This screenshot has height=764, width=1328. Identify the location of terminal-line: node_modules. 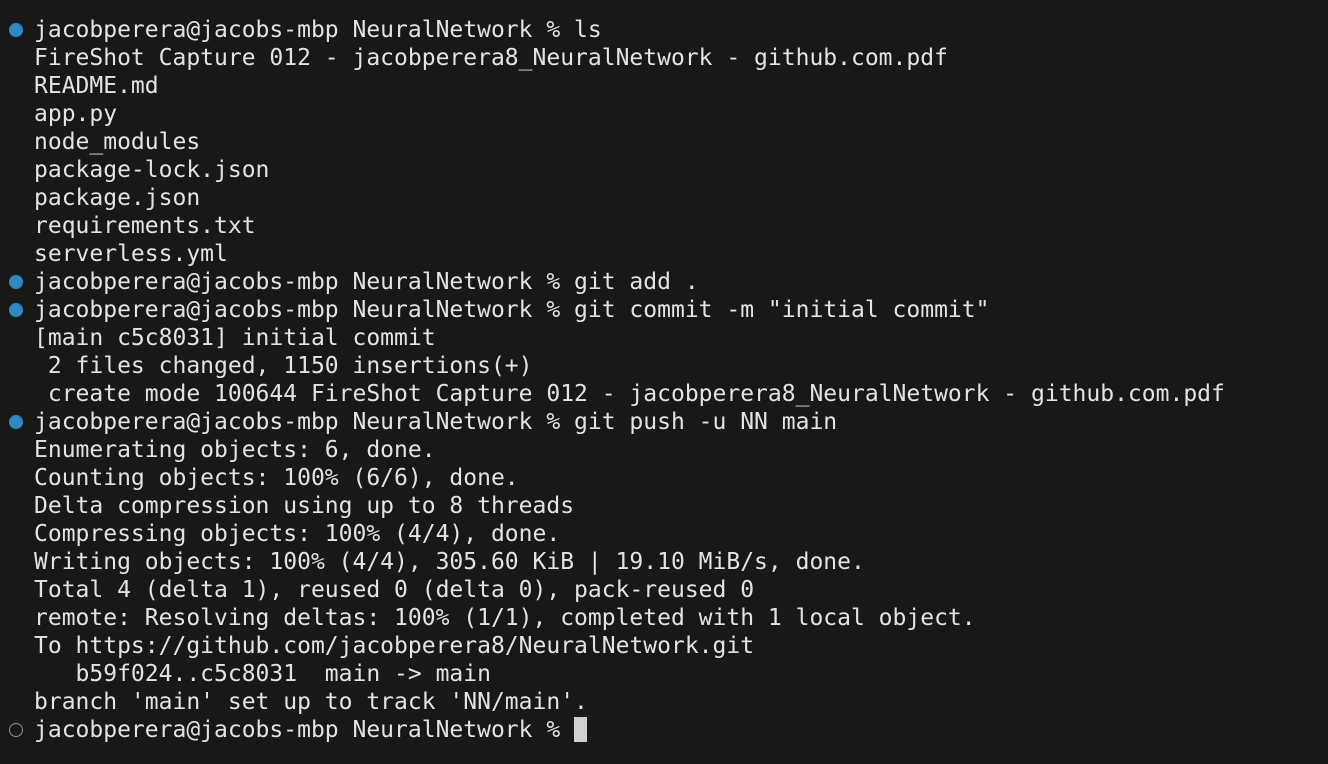
(664, 142).